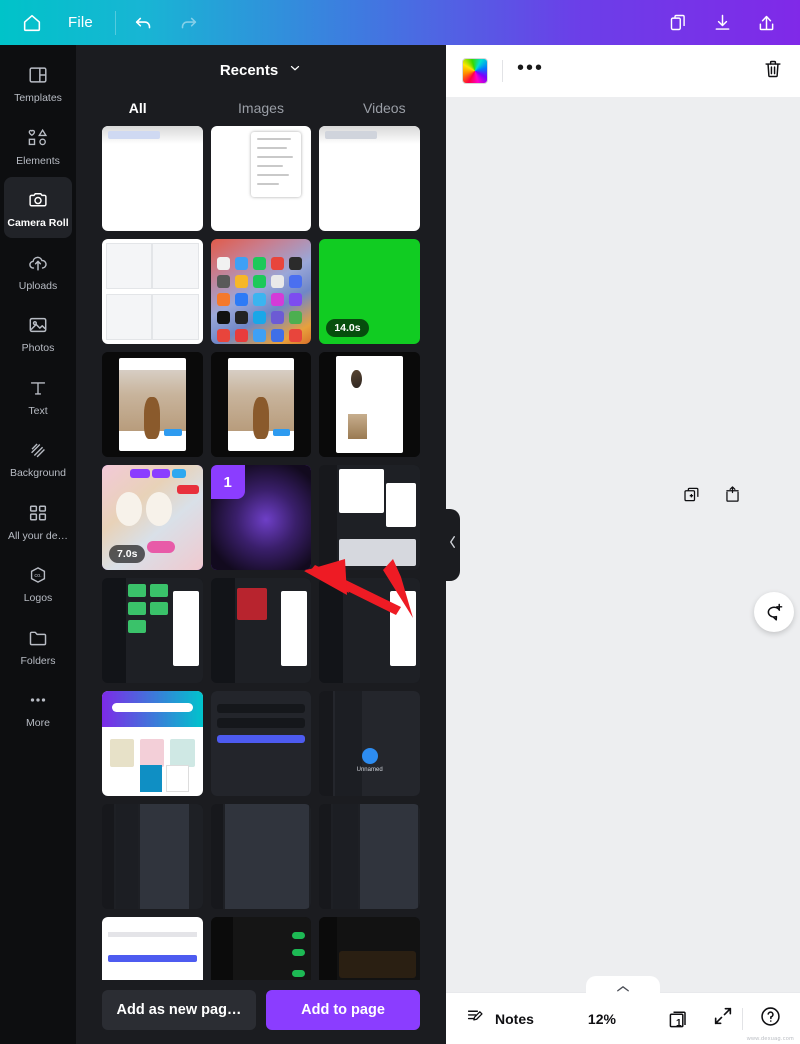  Describe the element at coordinates (774, 612) in the screenshot. I see `add-comment-icon` at that location.